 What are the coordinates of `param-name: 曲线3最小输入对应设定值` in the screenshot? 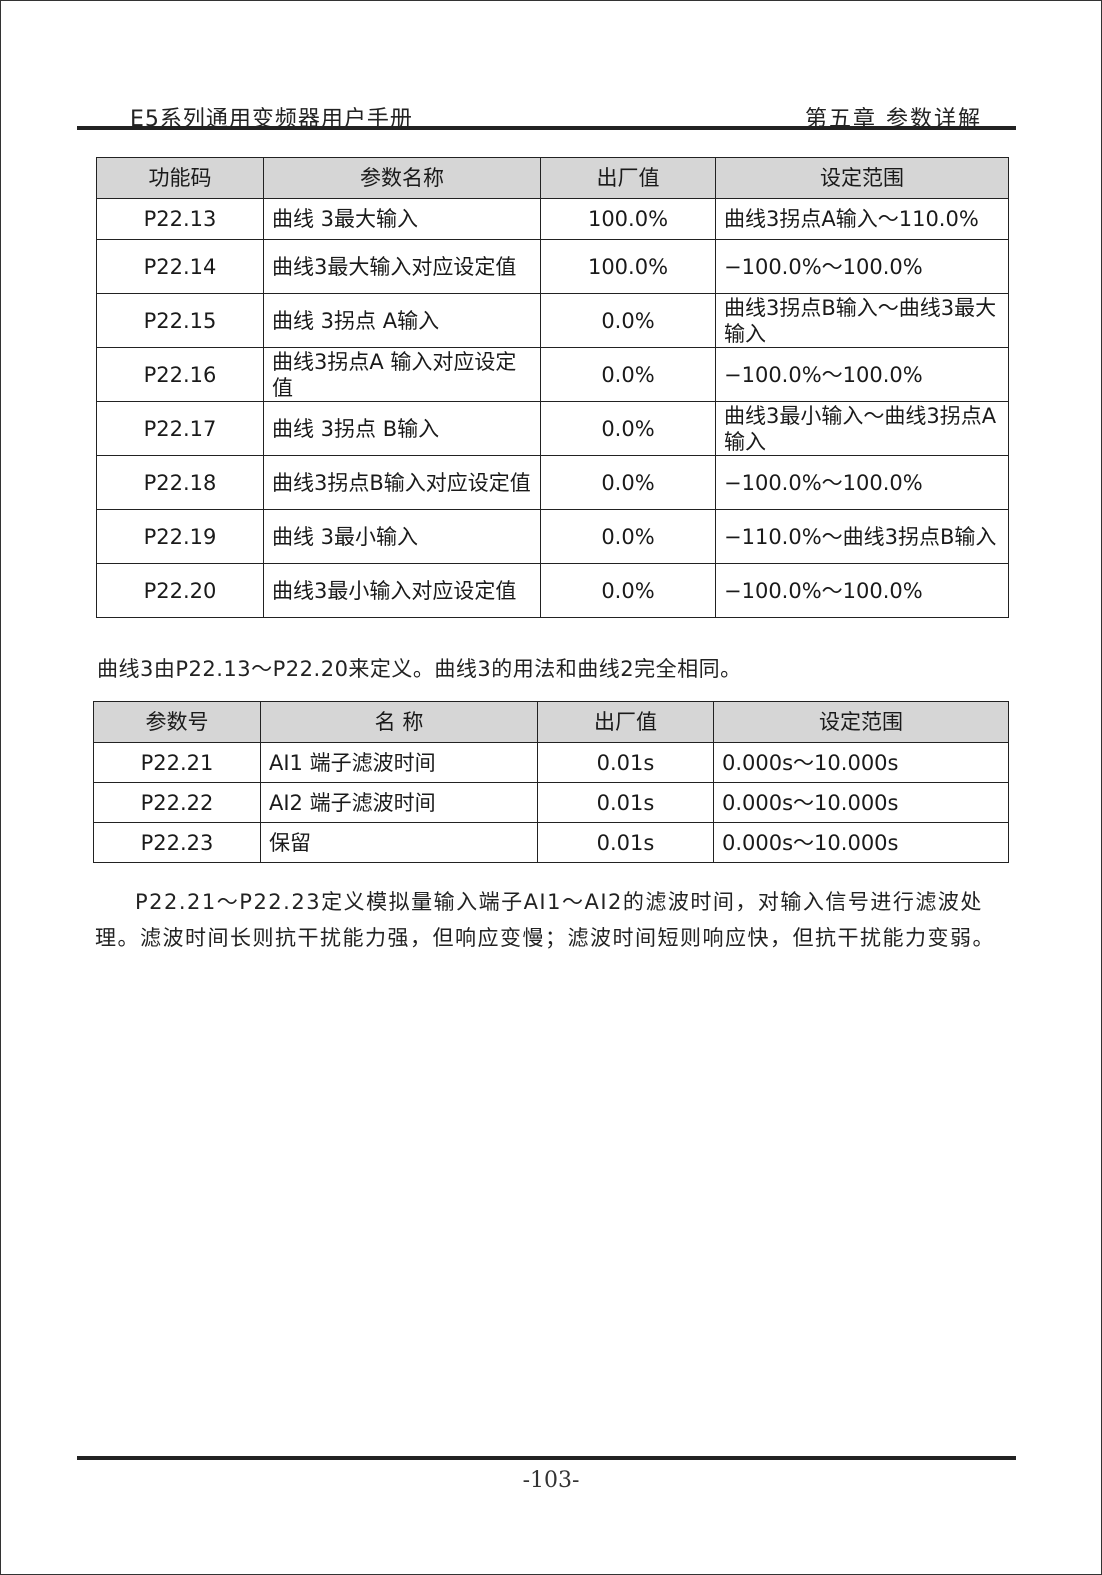 It's located at (402, 590).